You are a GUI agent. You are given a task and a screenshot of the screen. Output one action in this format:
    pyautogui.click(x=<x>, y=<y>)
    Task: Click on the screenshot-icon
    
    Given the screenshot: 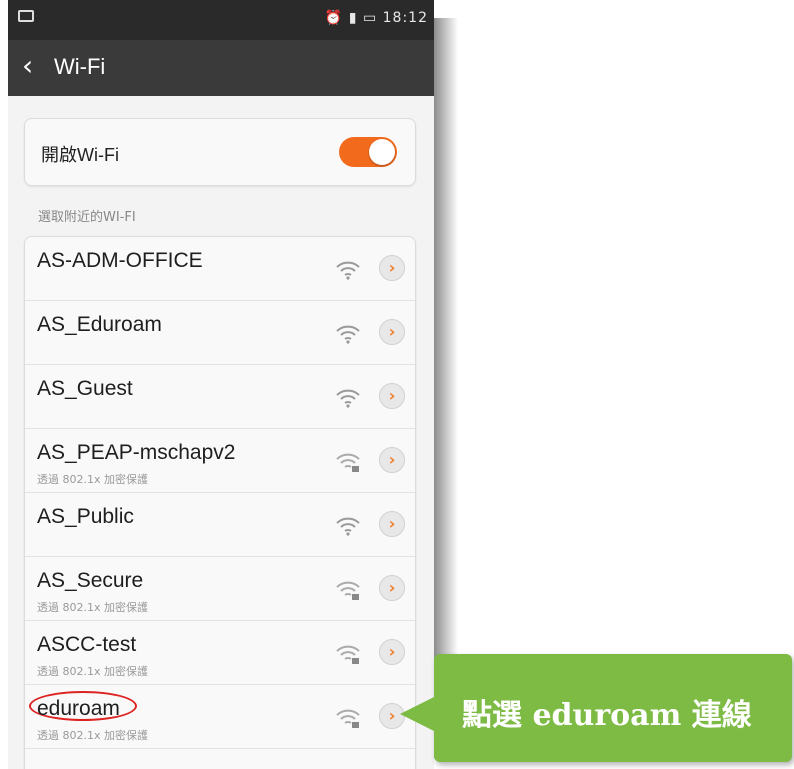 What is the action you would take?
    pyautogui.click(x=26, y=16)
    